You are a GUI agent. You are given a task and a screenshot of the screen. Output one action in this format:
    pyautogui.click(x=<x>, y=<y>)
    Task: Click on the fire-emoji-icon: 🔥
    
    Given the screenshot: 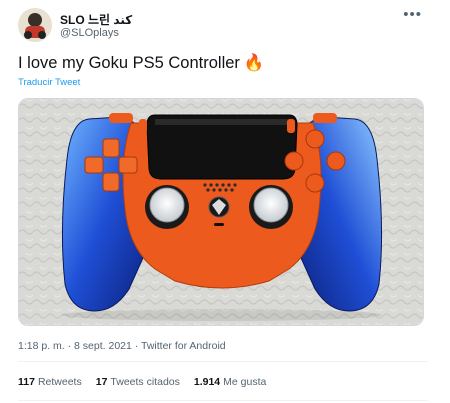 What is the action you would take?
    pyautogui.click(x=254, y=63)
    